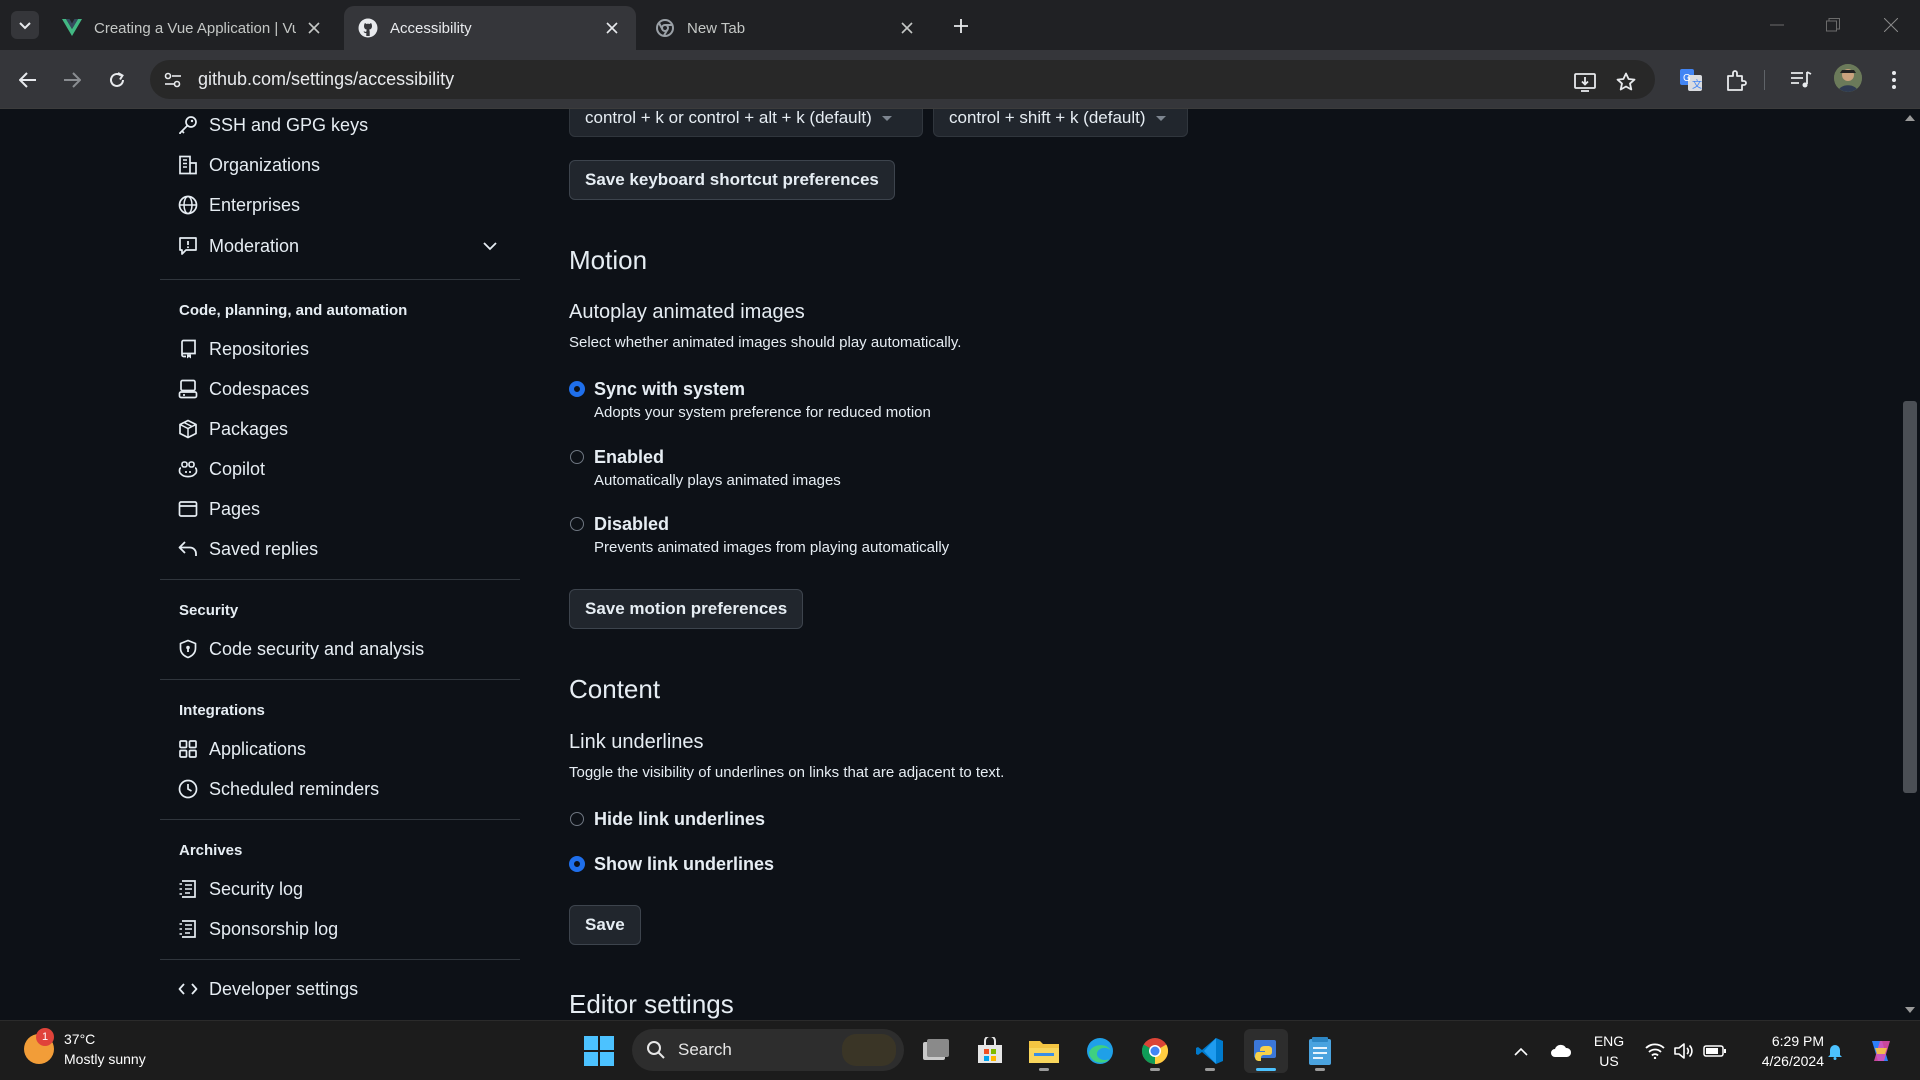  Describe the element at coordinates (768, 1050) in the screenshot. I see `taskbar-search: Search` at that location.